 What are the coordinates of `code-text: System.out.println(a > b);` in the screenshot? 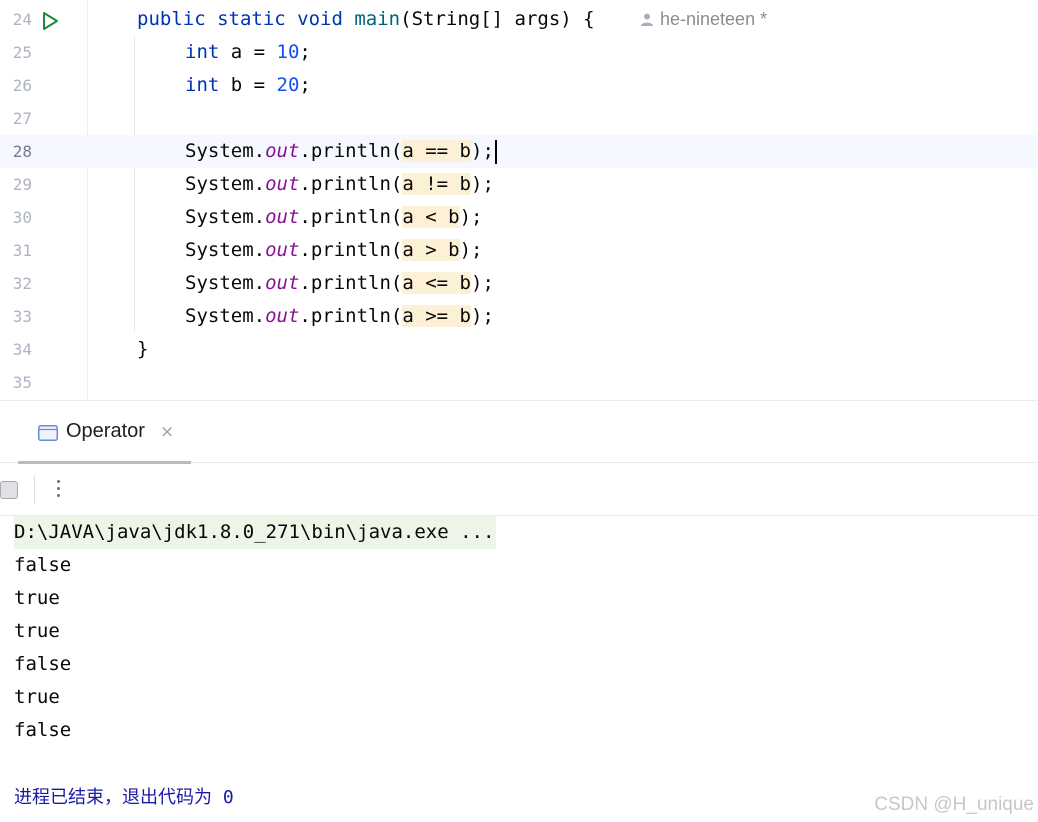 It's located at (333, 250).